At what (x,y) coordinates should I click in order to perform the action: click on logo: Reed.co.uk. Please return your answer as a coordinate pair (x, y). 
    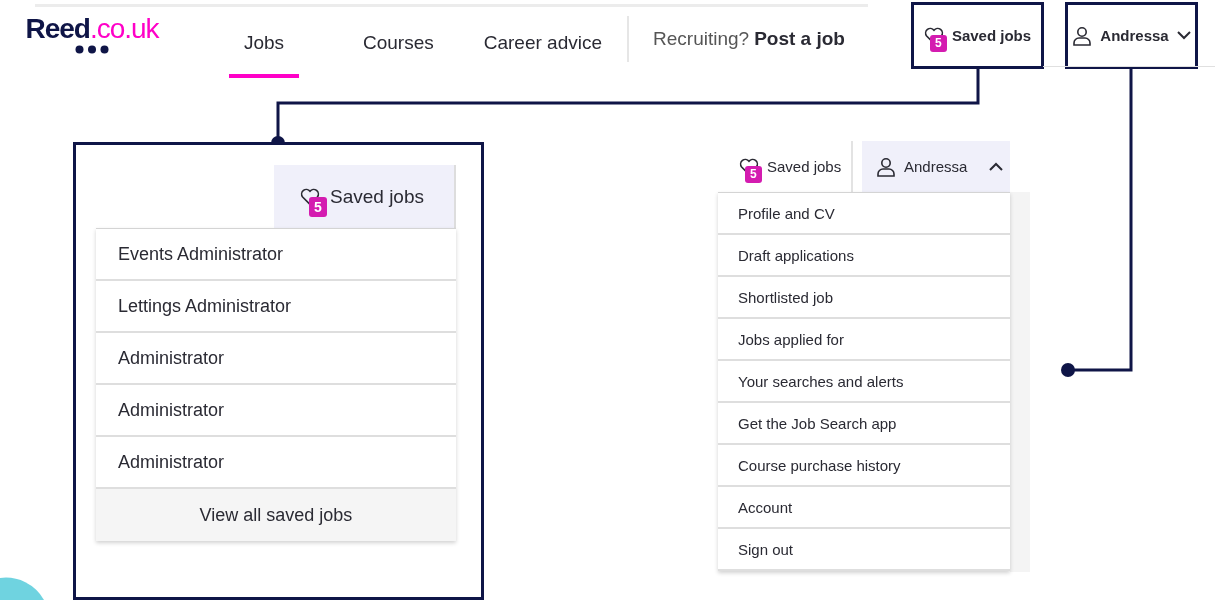
    Looking at the image, I should click on (92, 28).